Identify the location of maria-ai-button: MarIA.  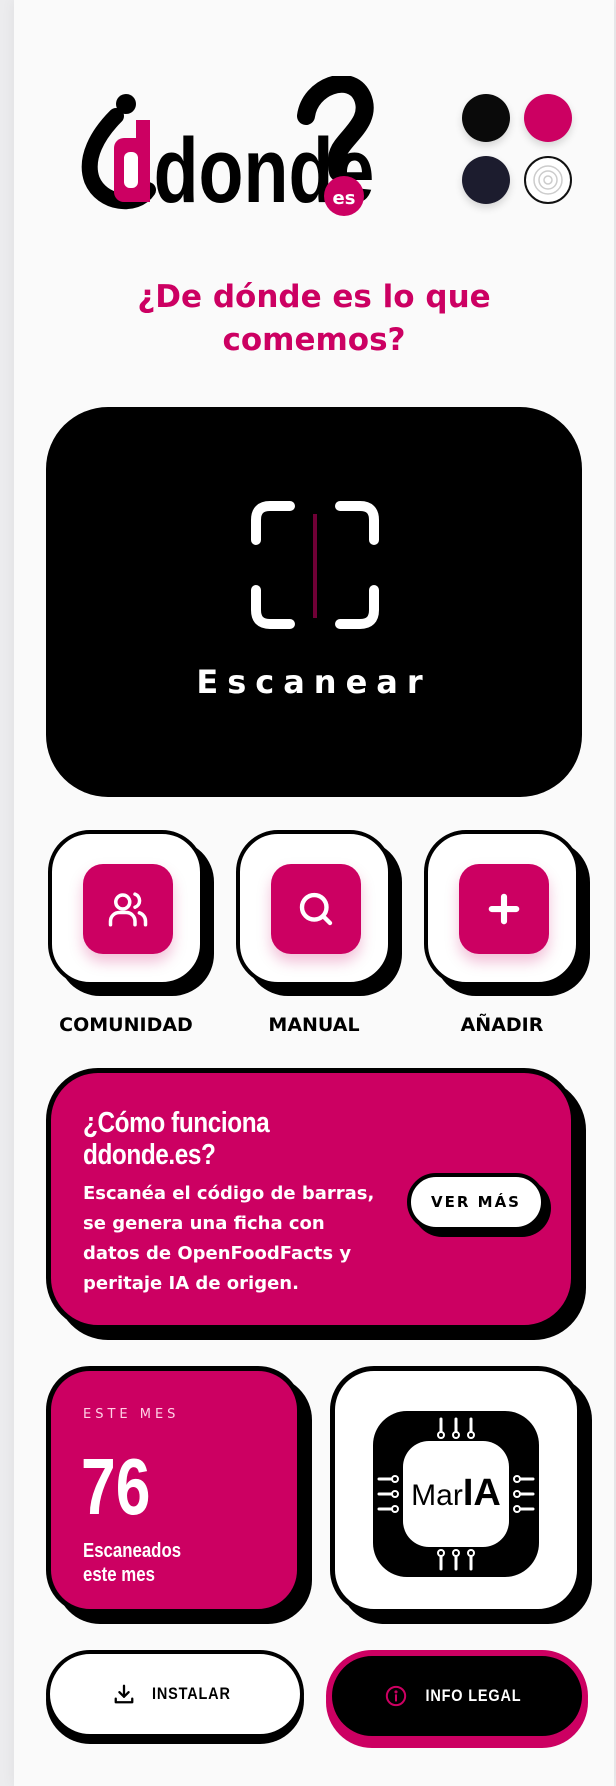
(456, 1490).